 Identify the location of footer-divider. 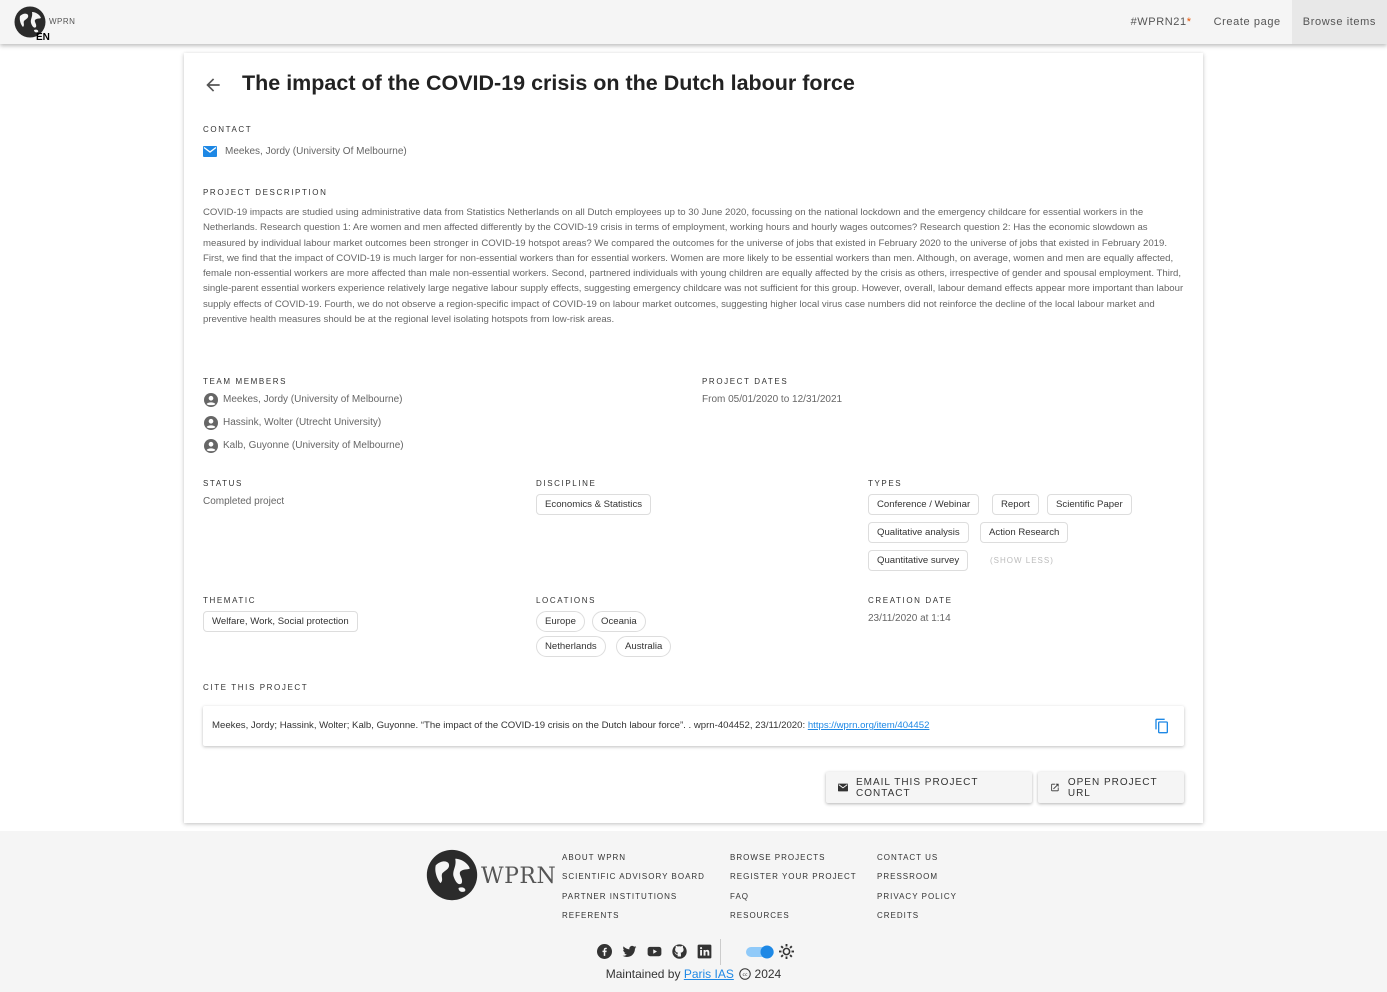
(720, 952).